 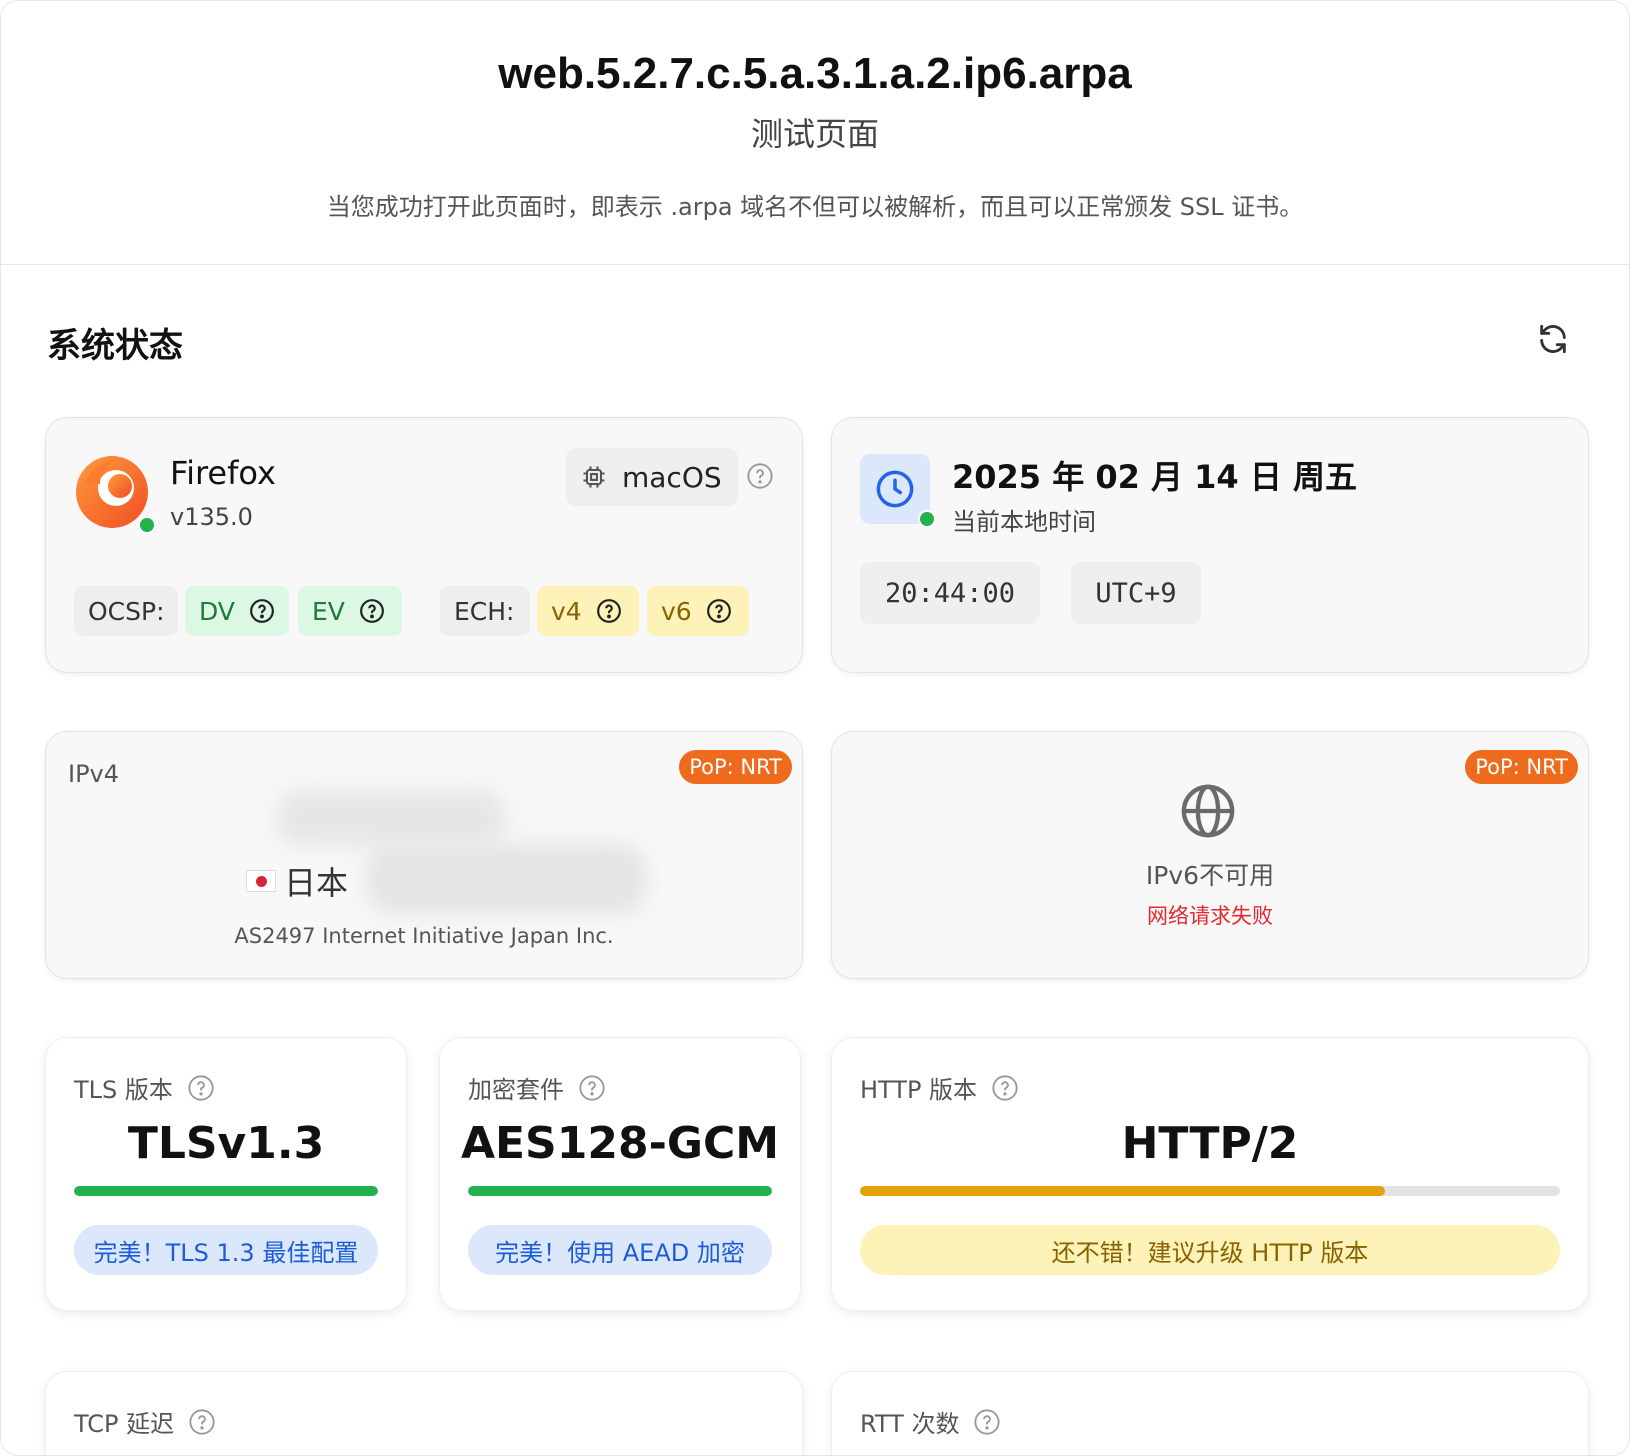 What do you see at coordinates (1210, 1143) in the screenshot?
I see `http-value: HTTP/2` at bounding box center [1210, 1143].